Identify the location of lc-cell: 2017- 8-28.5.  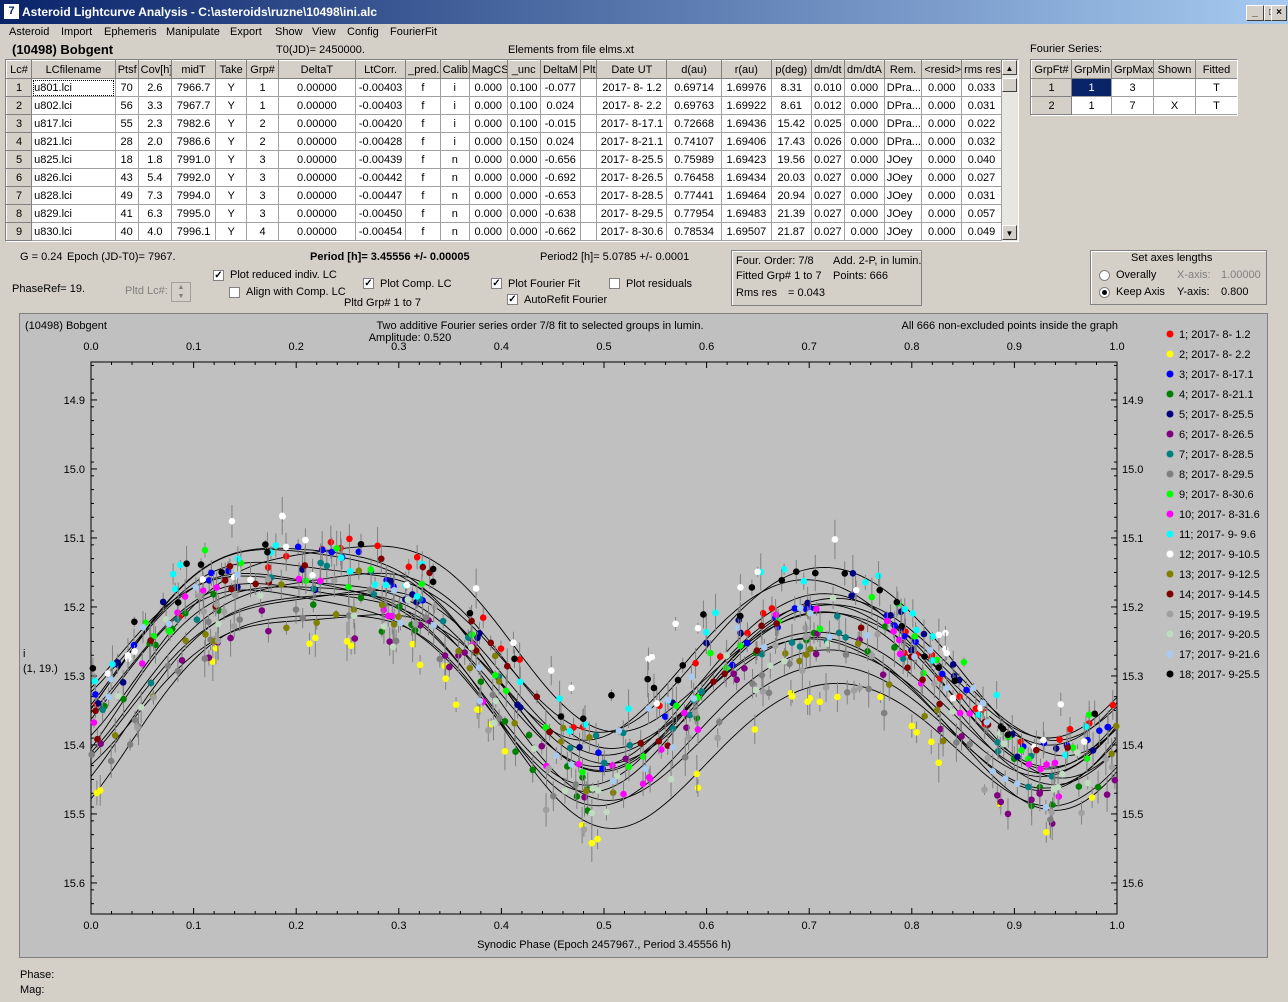
(632, 195).